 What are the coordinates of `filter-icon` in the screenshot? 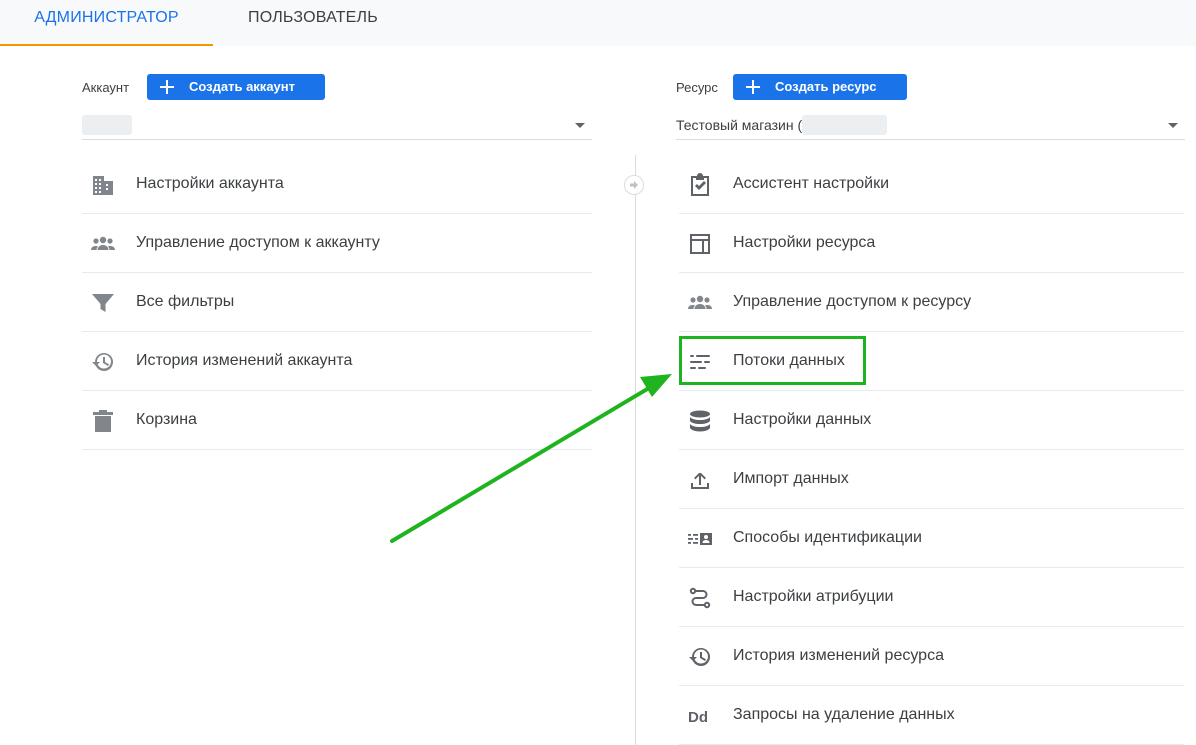 It's located at (103, 303).